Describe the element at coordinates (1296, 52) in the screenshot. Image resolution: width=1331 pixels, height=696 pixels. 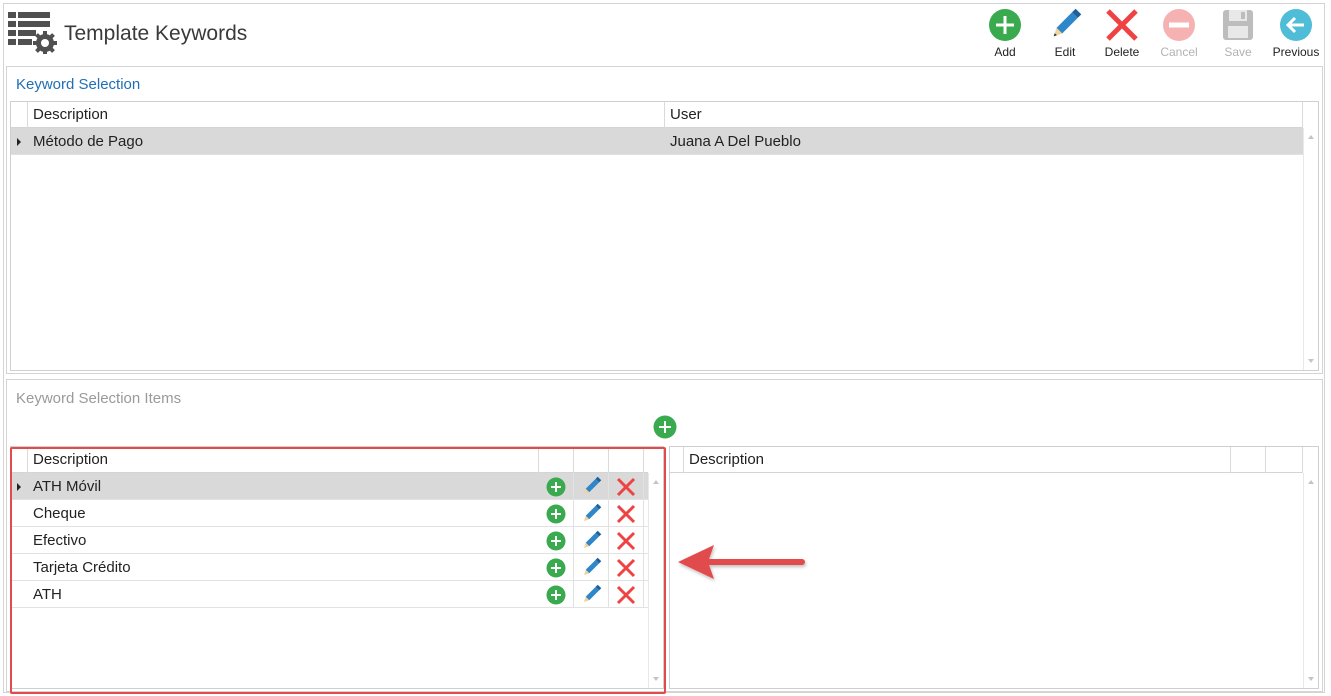
I see `previous-button-label: Previous` at that location.